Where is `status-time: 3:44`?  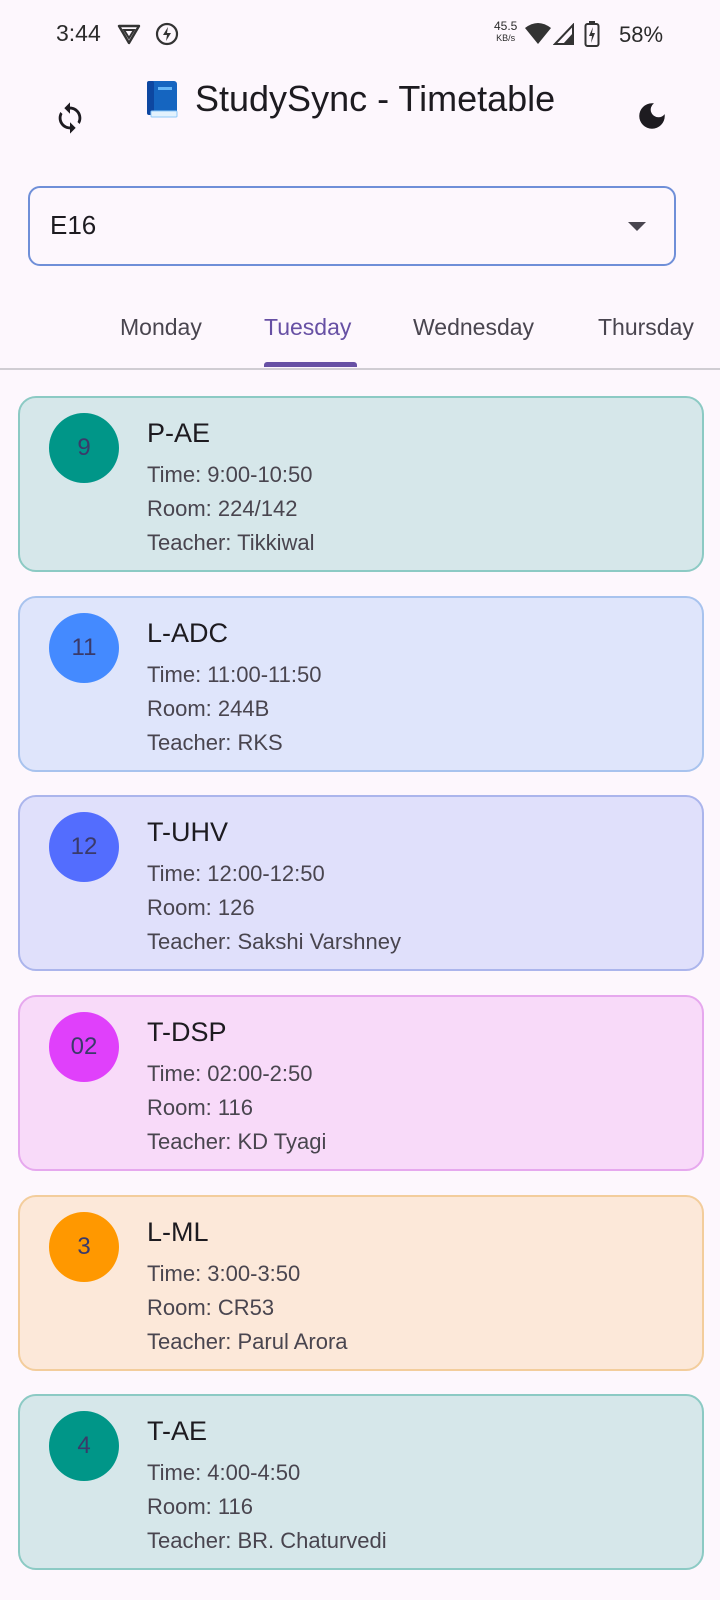 status-time: 3:44 is located at coordinates (78, 33).